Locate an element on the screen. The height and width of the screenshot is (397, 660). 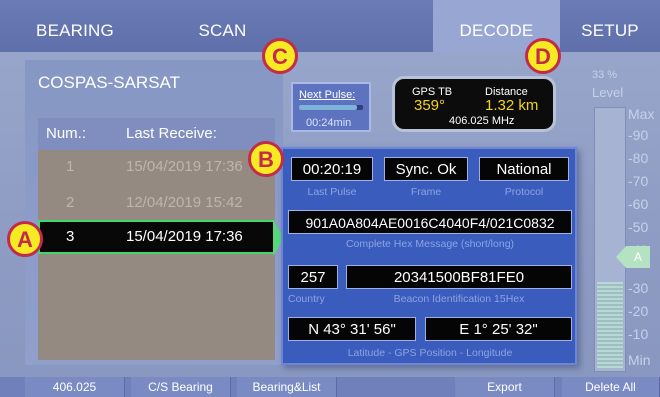
level-scale-tick: -80 is located at coordinates (638, 158).